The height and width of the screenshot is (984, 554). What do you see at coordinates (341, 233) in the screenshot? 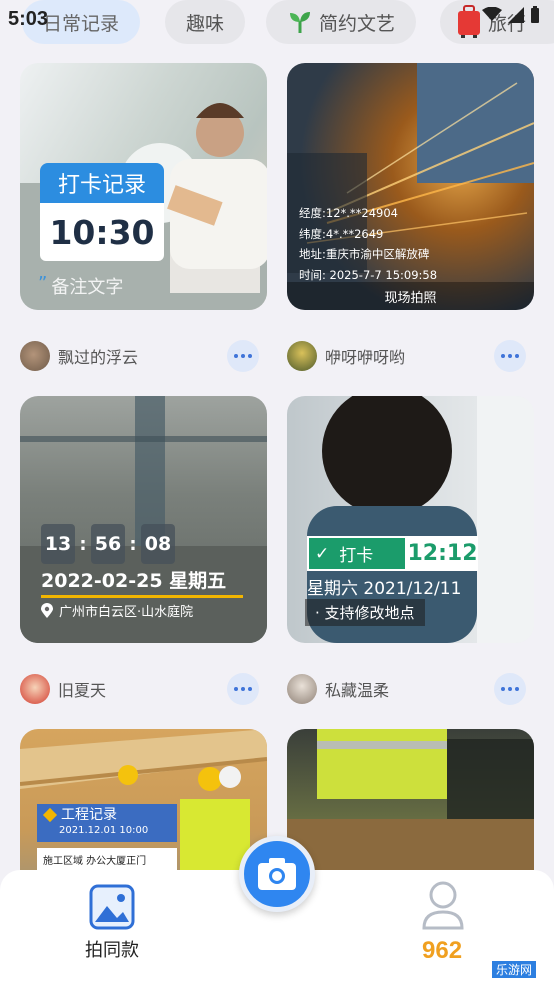
I see `latitude-text: 纬度:4*.**2649` at bounding box center [341, 233].